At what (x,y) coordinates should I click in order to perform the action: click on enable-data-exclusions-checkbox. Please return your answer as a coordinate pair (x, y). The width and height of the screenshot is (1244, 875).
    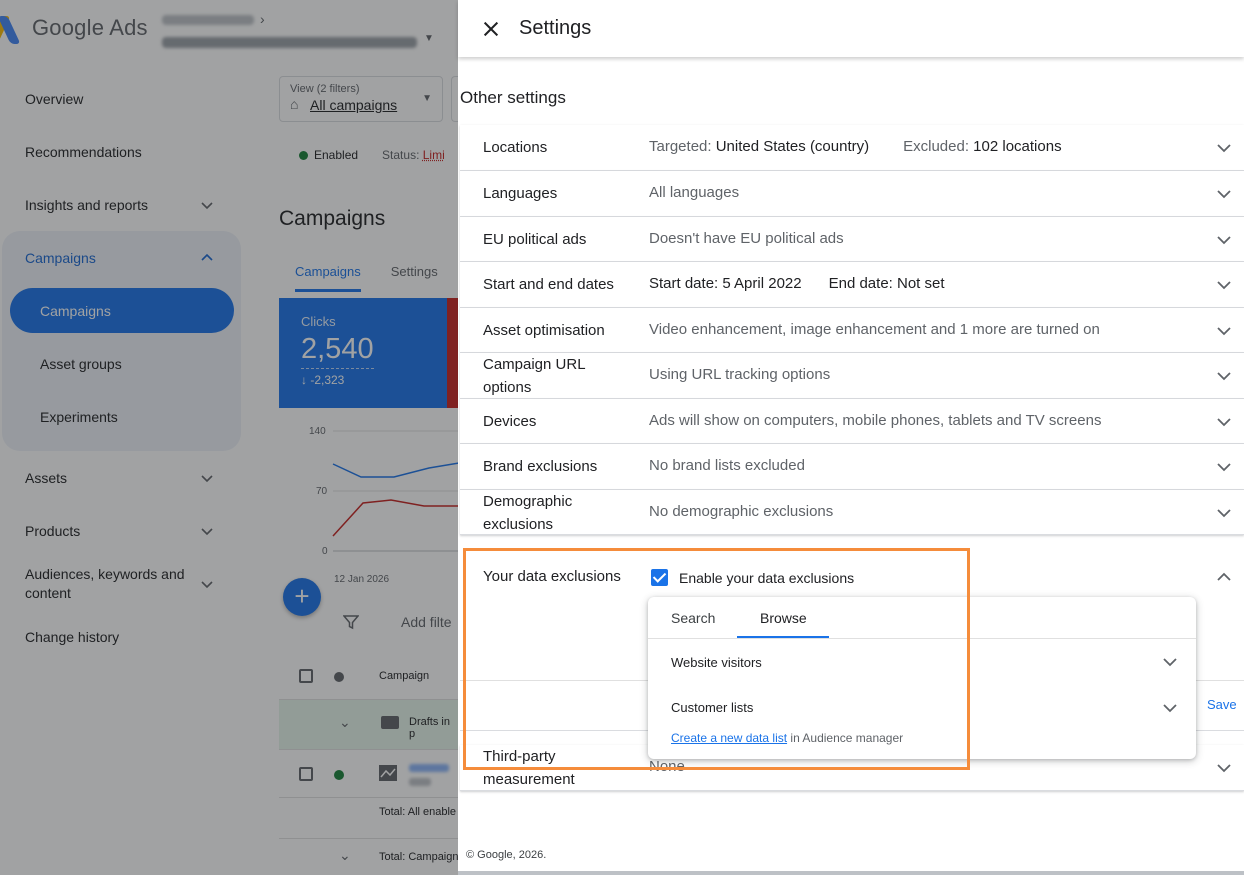
    Looking at the image, I should click on (659, 577).